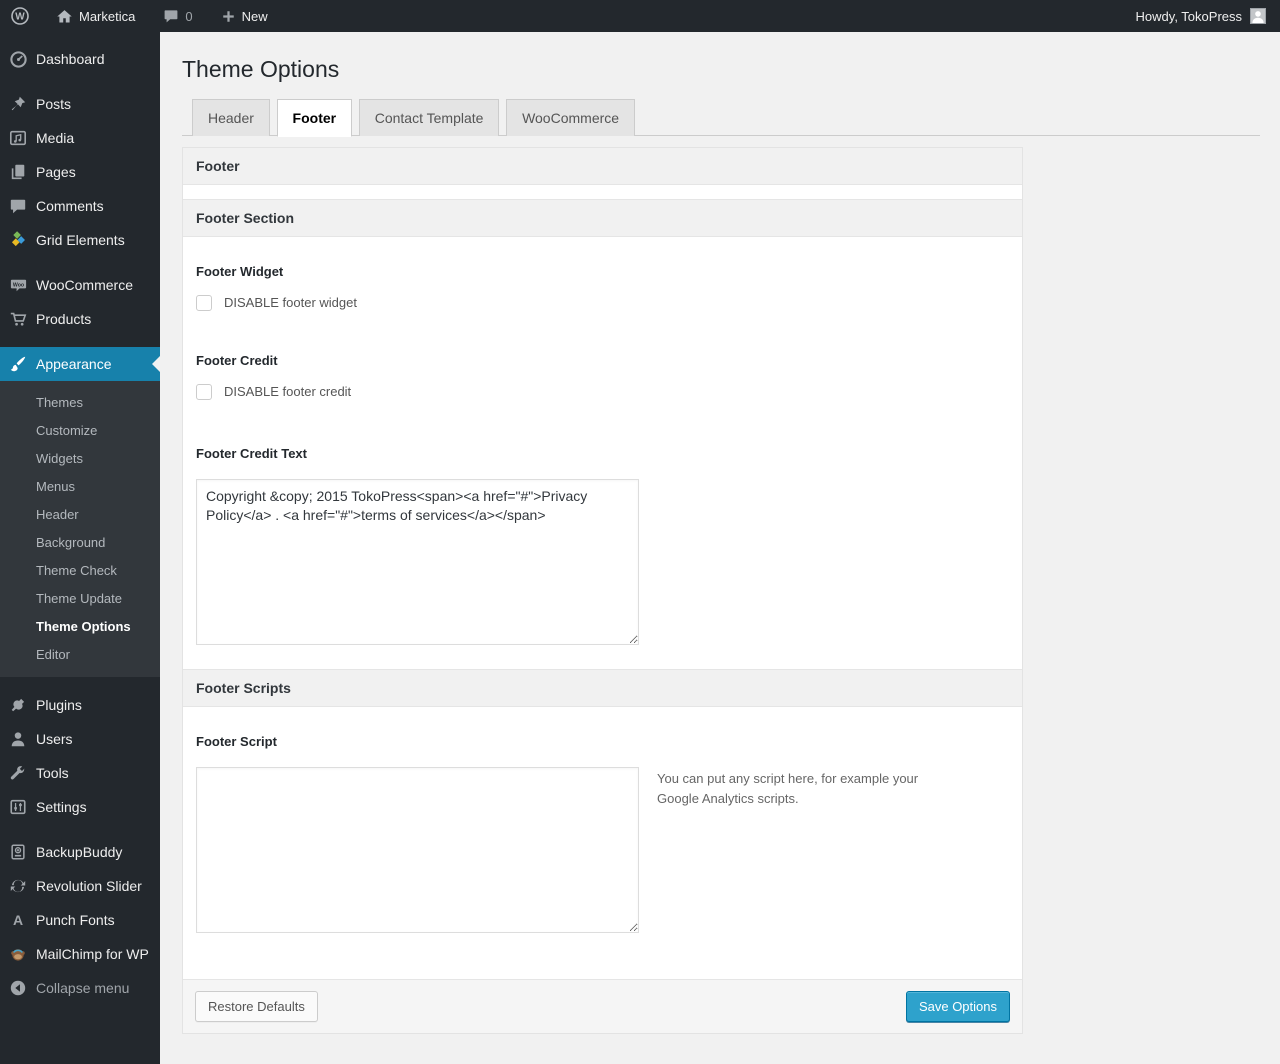 The width and height of the screenshot is (1280, 1064). What do you see at coordinates (80, 402) in the screenshot?
I see `submenu-item-themes: Themes` at bounding box center [80, 402].